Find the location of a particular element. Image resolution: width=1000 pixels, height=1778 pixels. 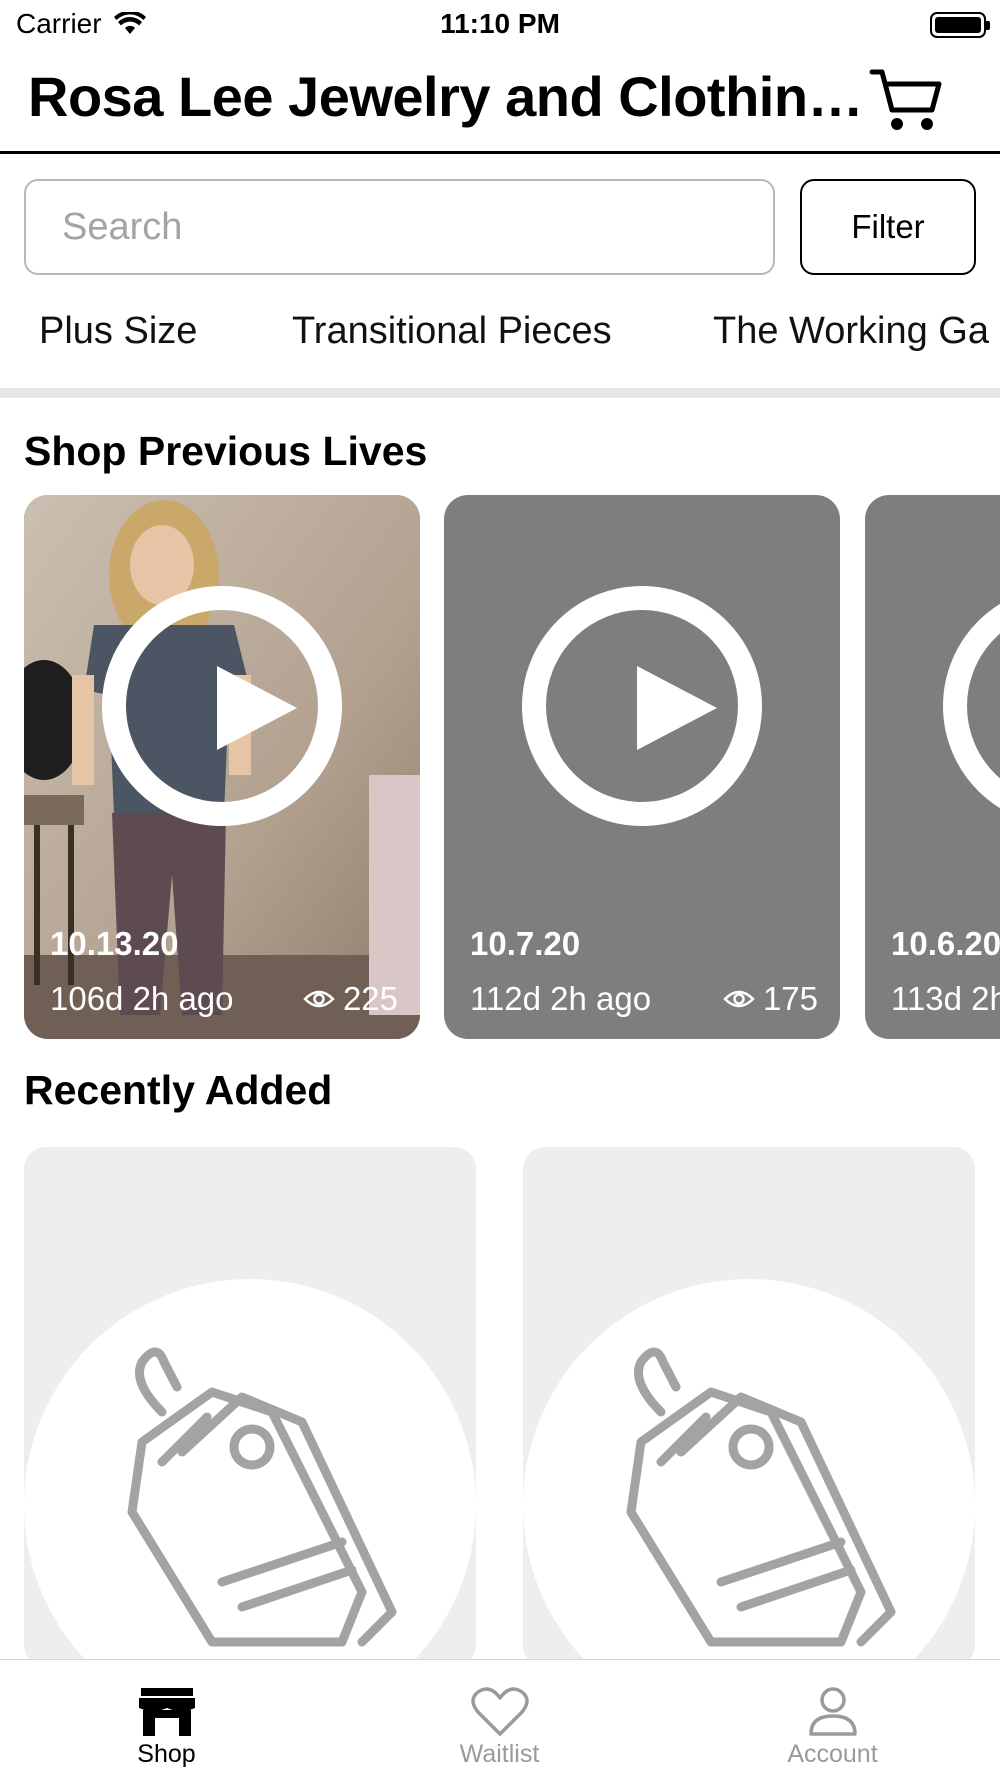

live-date: 10.13.20 is located at coordinates (114, 943).